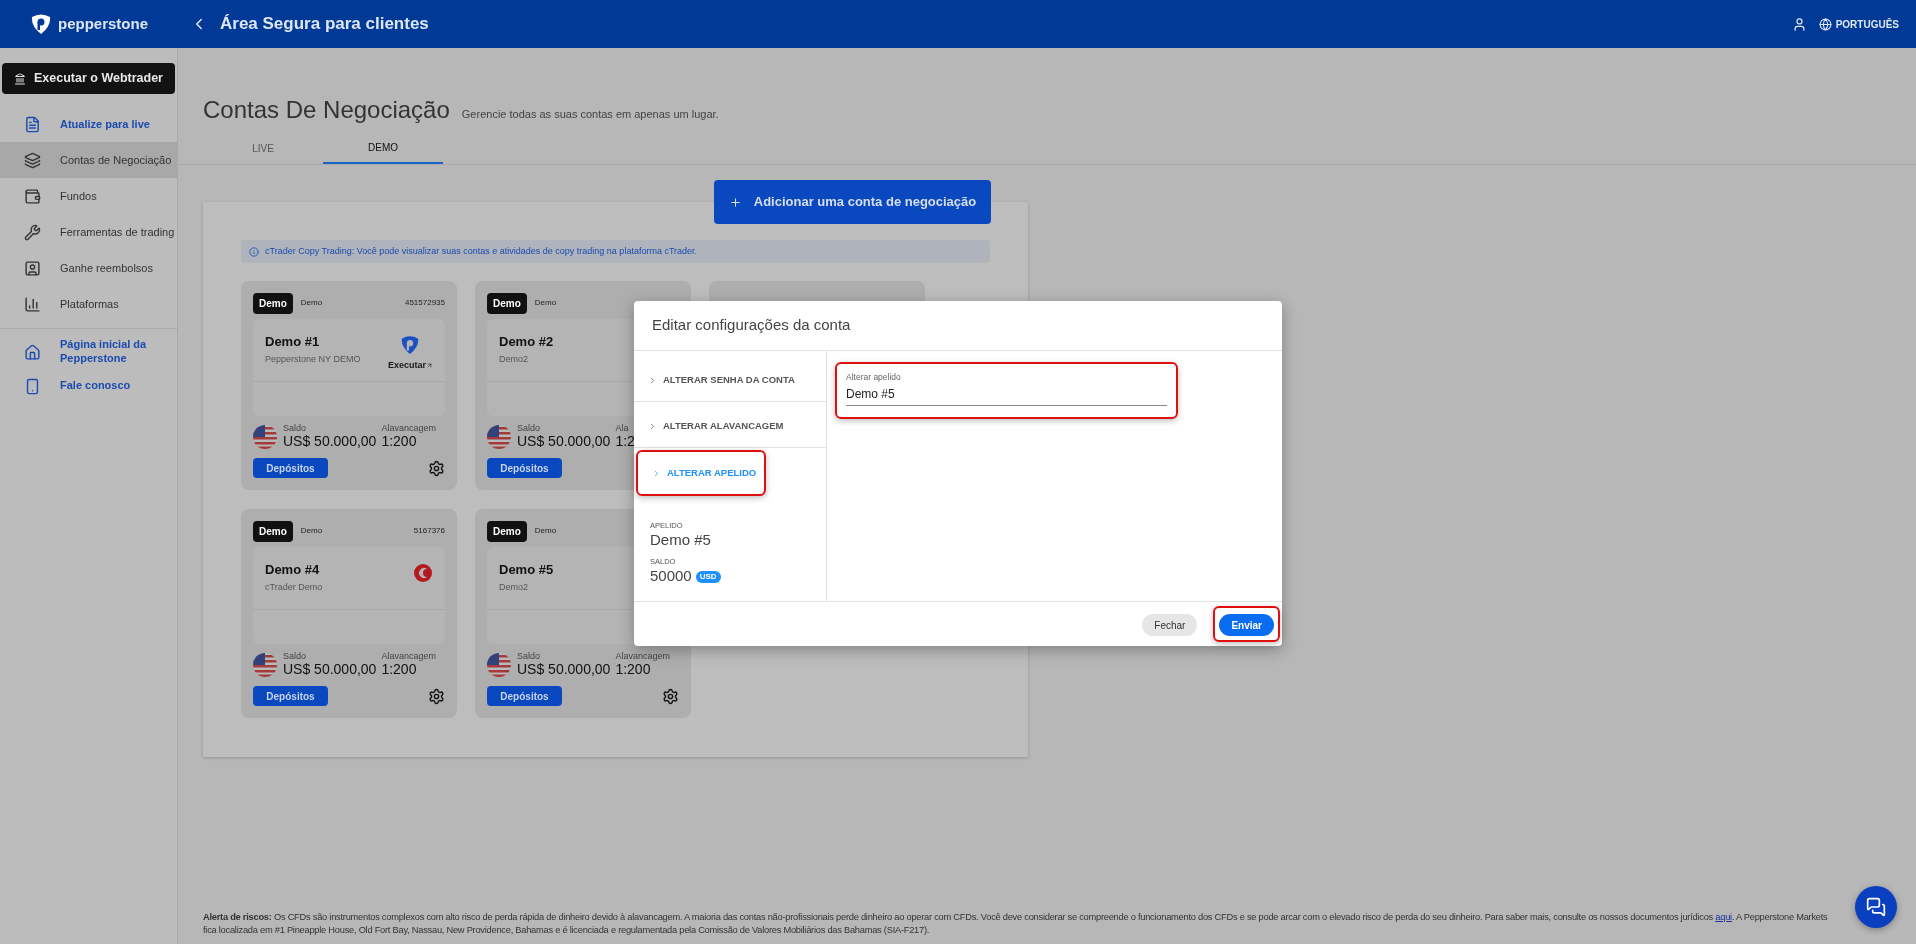  What do you see at coordinates (701, 473) in the screenshot?
I see `settings-menu-item: ALTERAR APELIDO` at bounding box center [701, 473].